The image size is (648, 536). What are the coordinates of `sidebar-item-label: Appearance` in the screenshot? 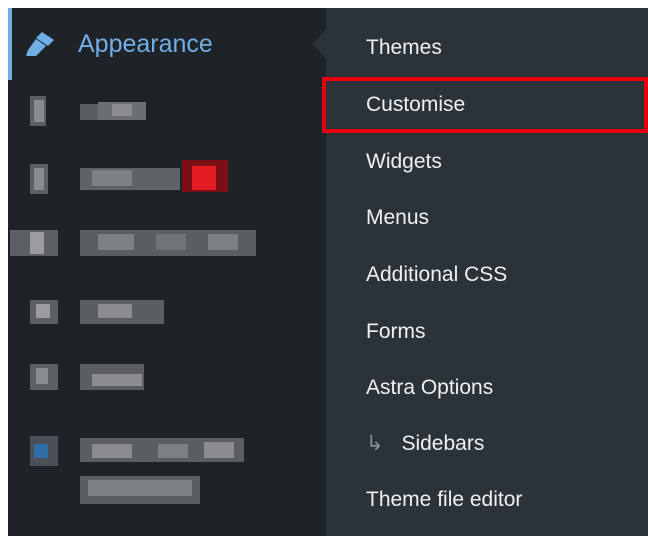 It's located at (145, 44).